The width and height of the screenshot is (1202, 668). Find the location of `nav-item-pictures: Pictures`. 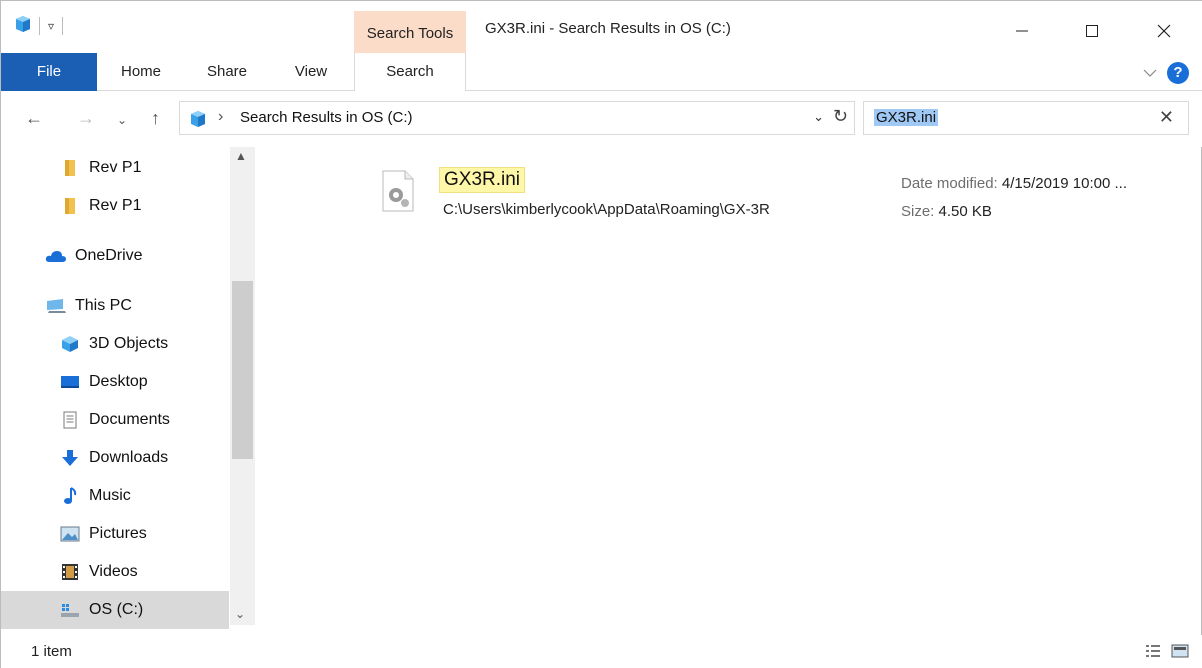

nav-item-pictures: Pictures is located at coordinates (115, 534).